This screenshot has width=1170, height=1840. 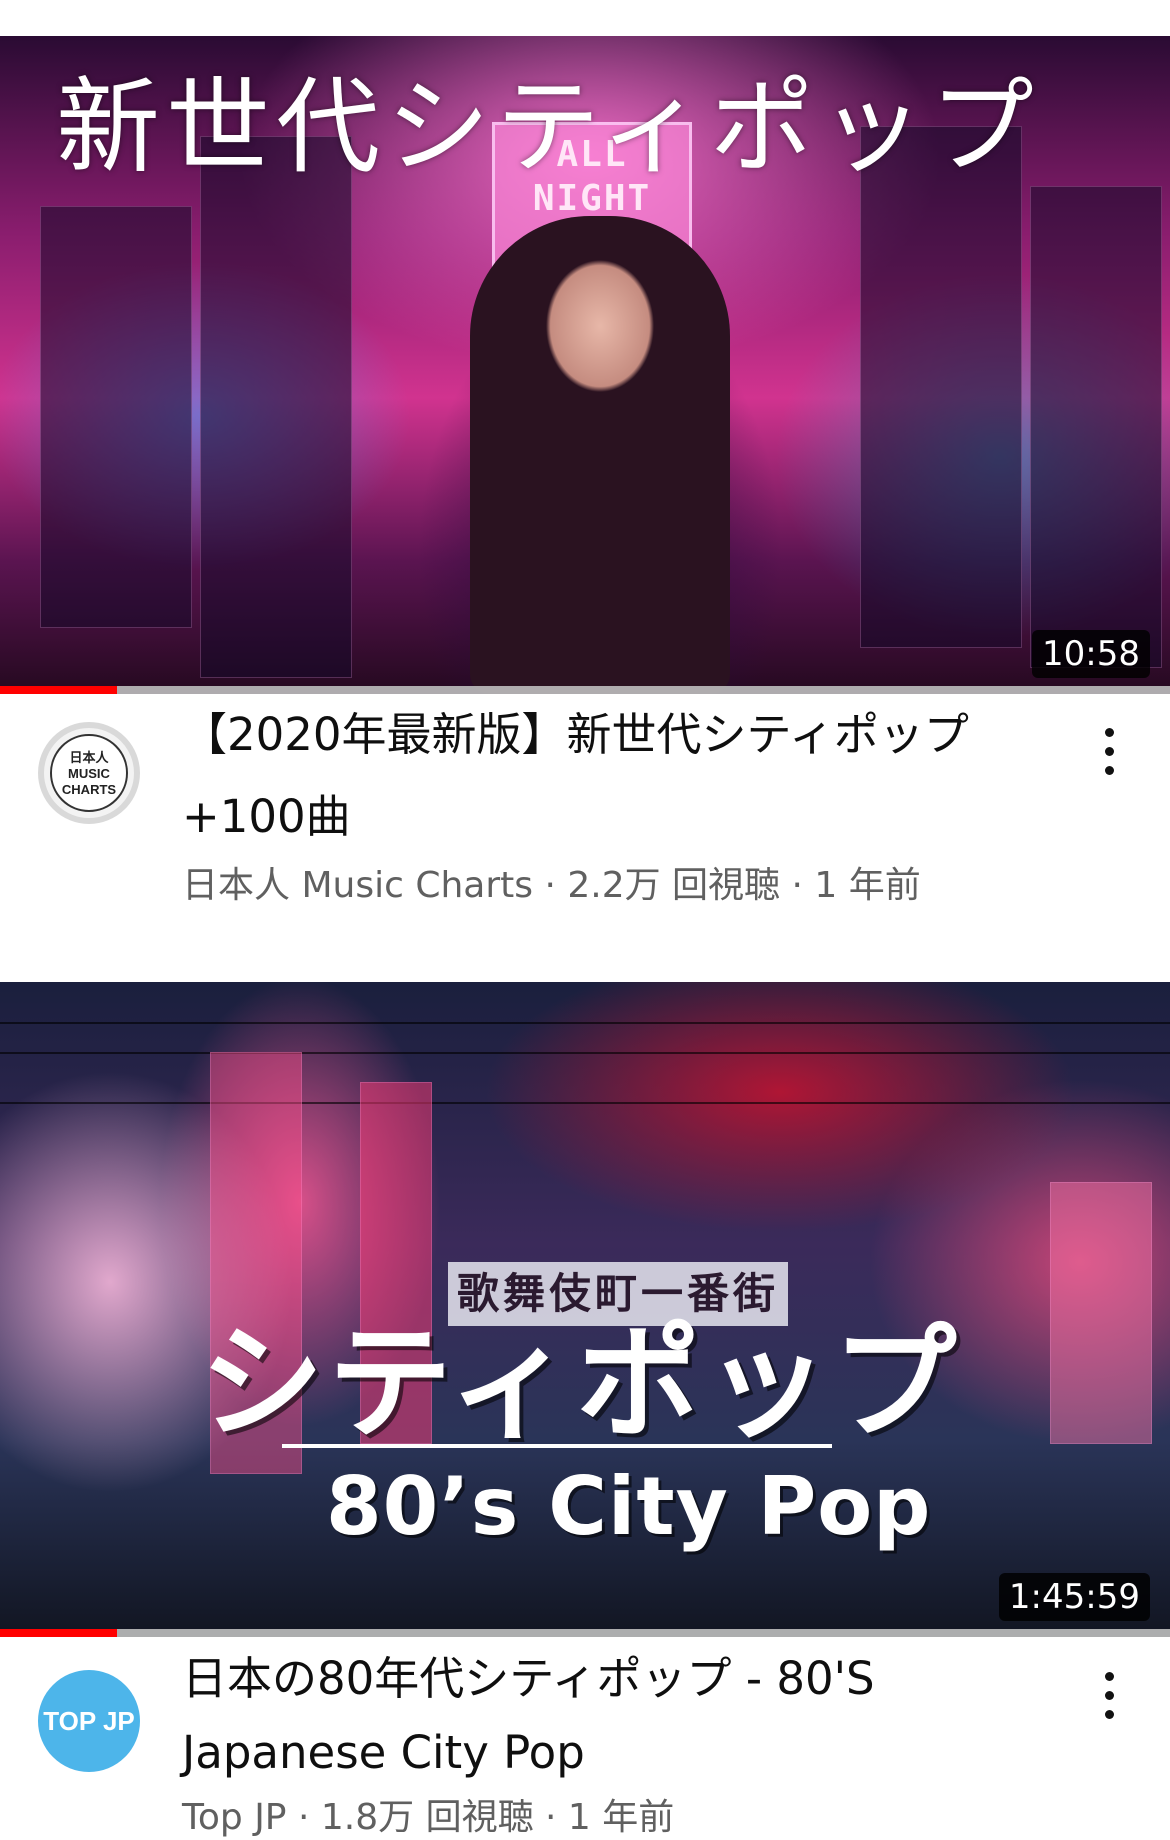 I want to click on channel-name: Top JP, so click(x=234, y=1817).